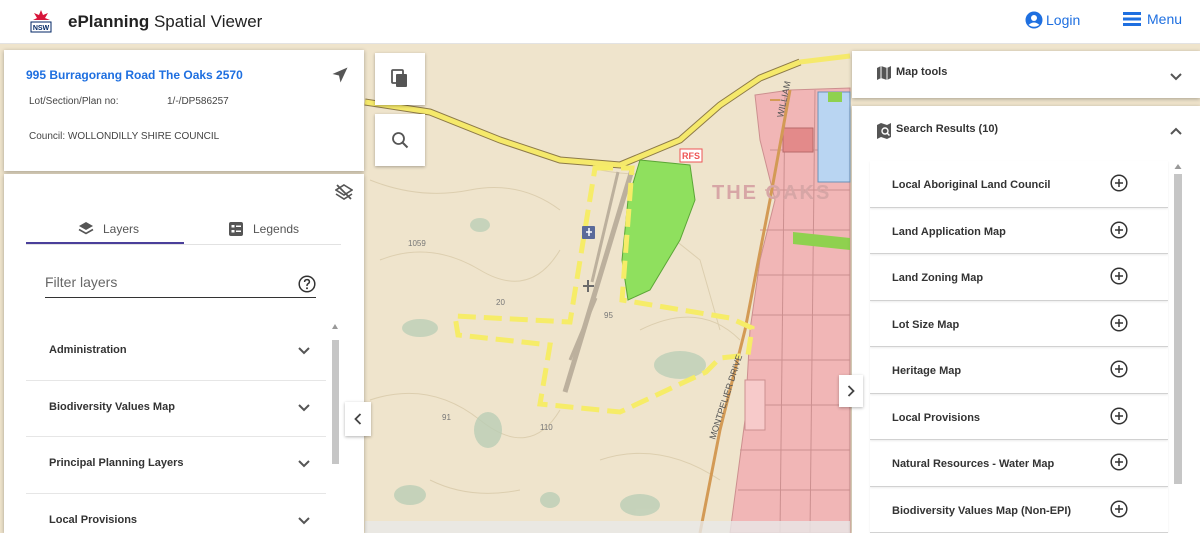 The width and height of the screenshot is (1200, 533). What do you see at coordinates (116, 463) in the screenshot?
I see `layer-item-label: Principal Planning Layers` at bounding box center [116, 463].